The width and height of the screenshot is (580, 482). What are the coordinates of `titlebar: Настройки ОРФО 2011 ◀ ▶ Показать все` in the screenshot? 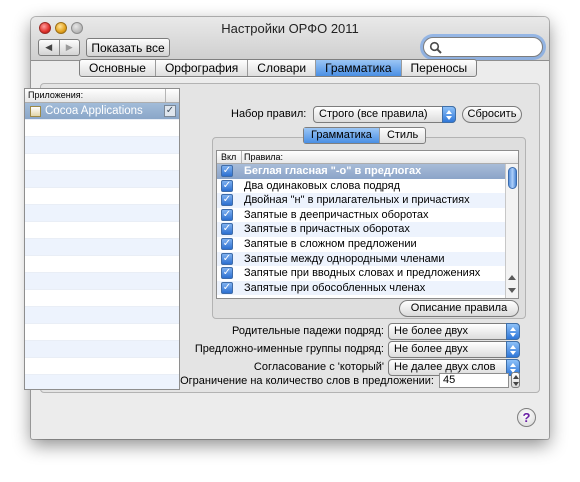 It's located at (290, 39).